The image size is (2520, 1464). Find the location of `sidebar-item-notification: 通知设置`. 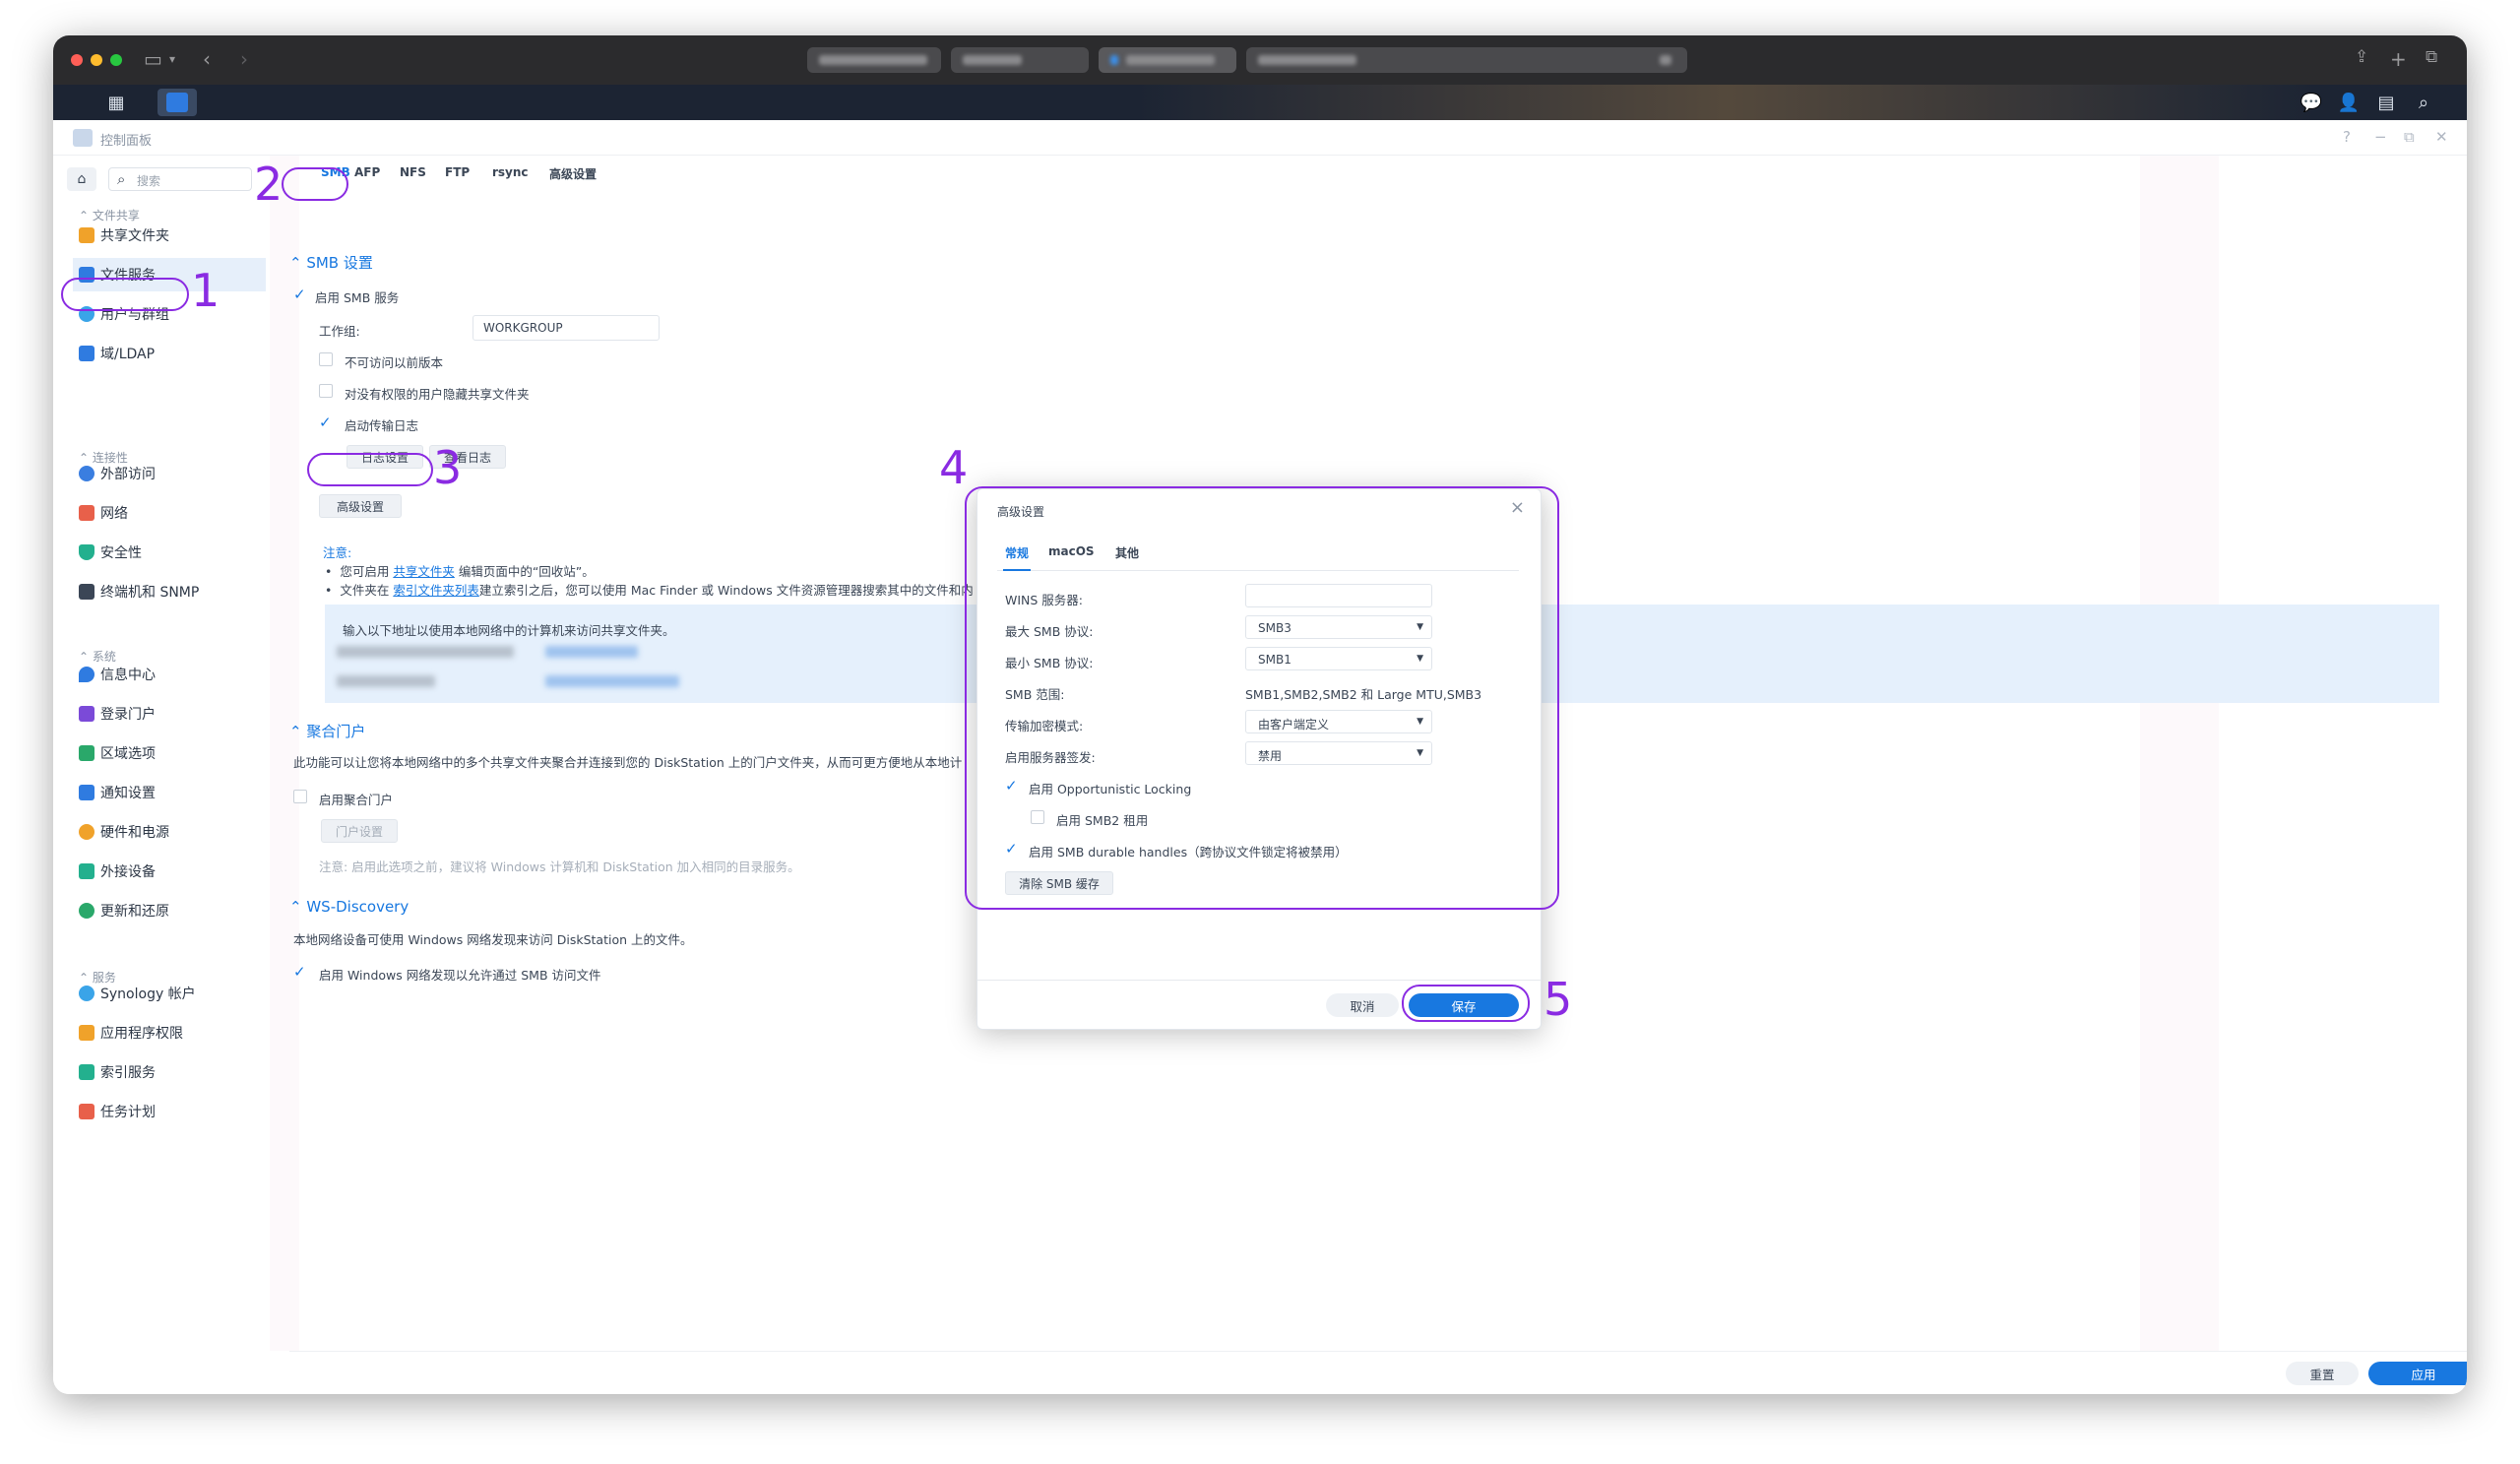

sidebar-item-notification: 通知设置 is located at coordinates (169, 793).